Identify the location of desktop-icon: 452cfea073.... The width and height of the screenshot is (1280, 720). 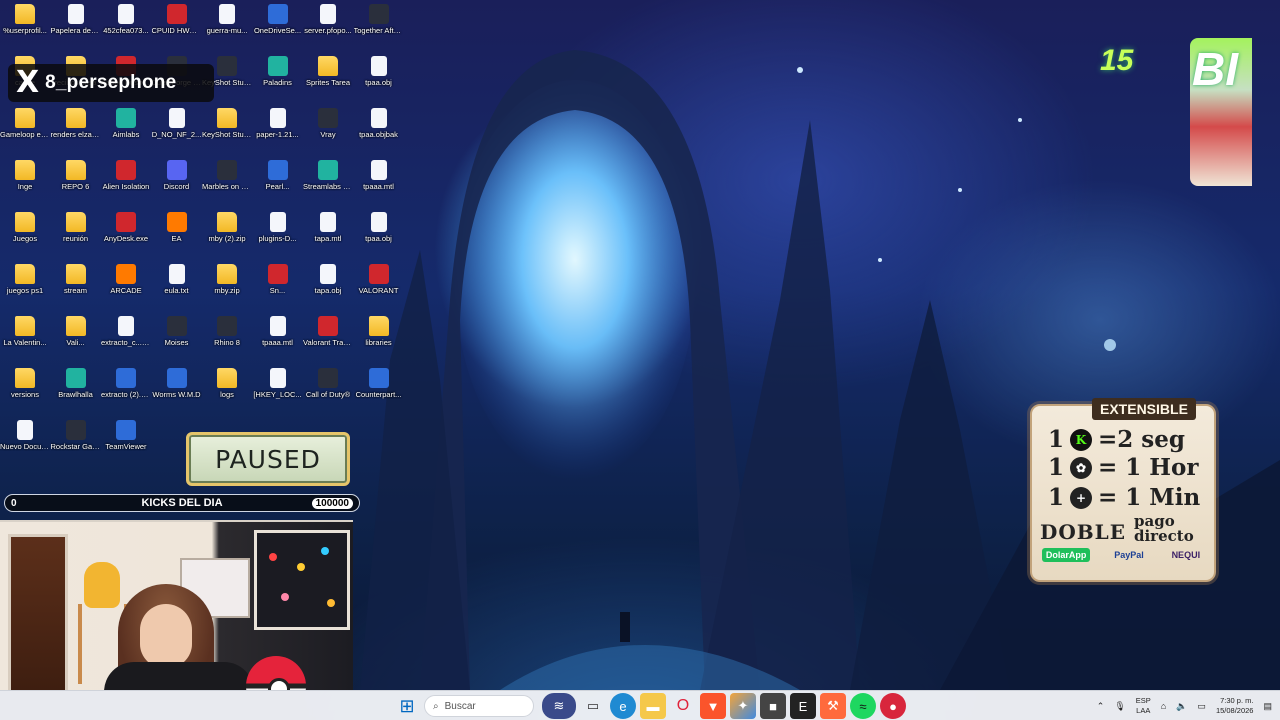
(126, 29).